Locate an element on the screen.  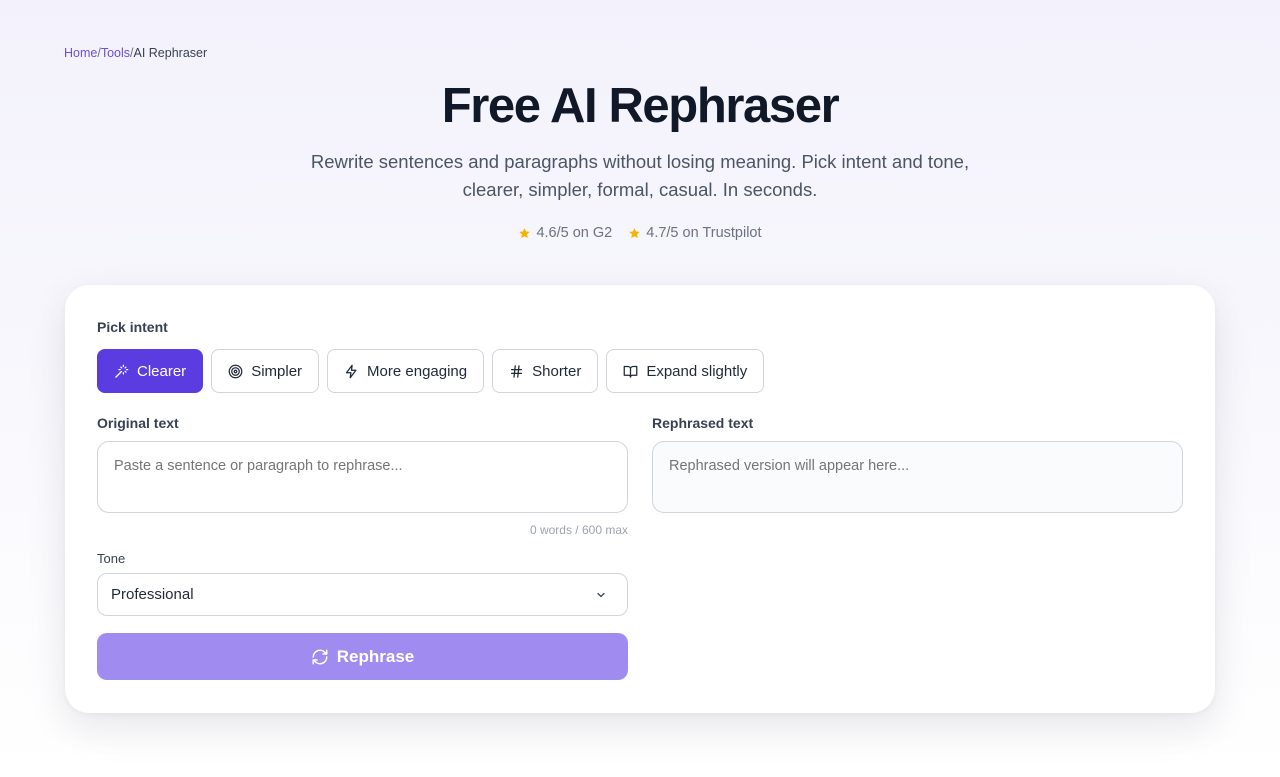
ratings: 4.6/5 on G2 4.7/5 on Trustpilot is located at coordinates (640, 233).